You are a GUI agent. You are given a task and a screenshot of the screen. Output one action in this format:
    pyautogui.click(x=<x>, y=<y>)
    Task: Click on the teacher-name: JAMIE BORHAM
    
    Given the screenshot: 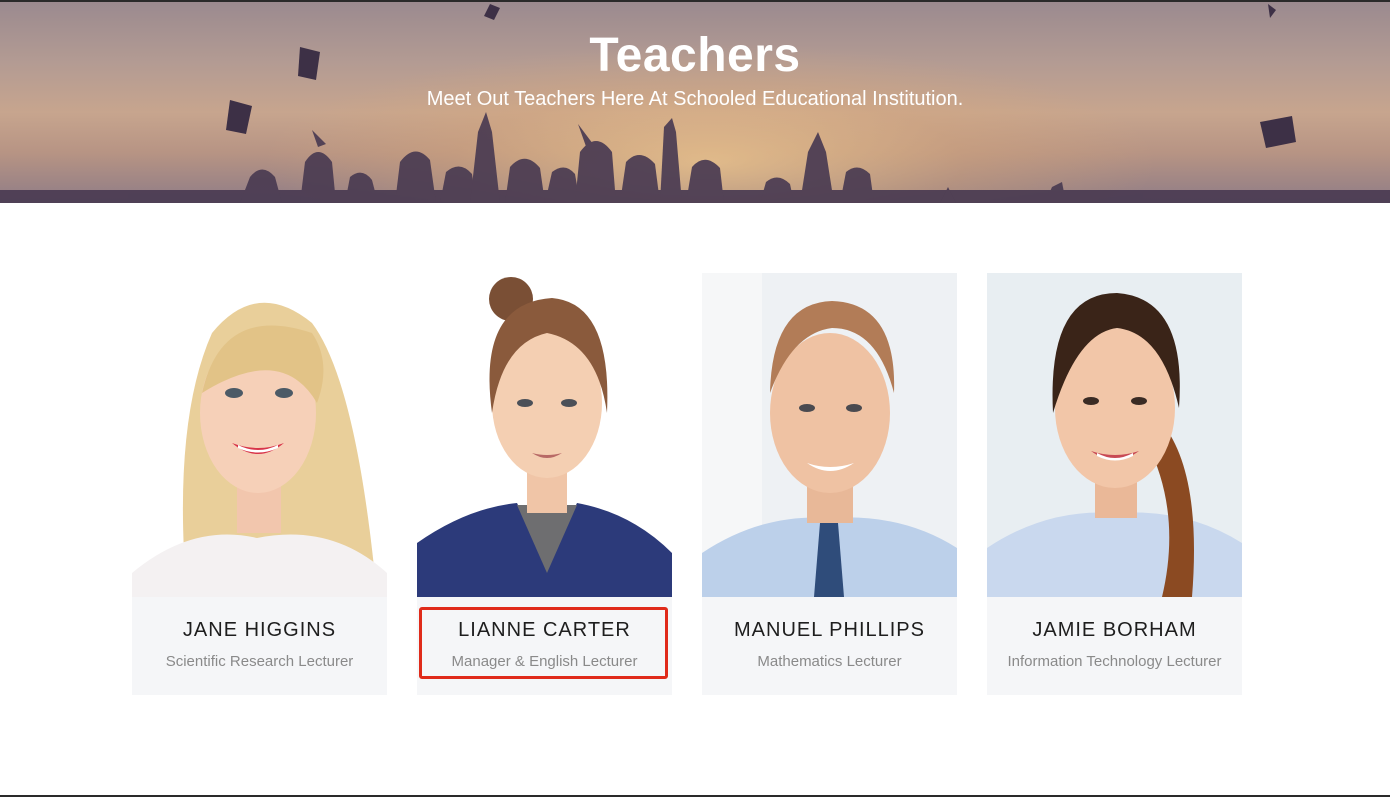 What is the action you would take?
    pyautogui.click(x=1114, y=630)
    